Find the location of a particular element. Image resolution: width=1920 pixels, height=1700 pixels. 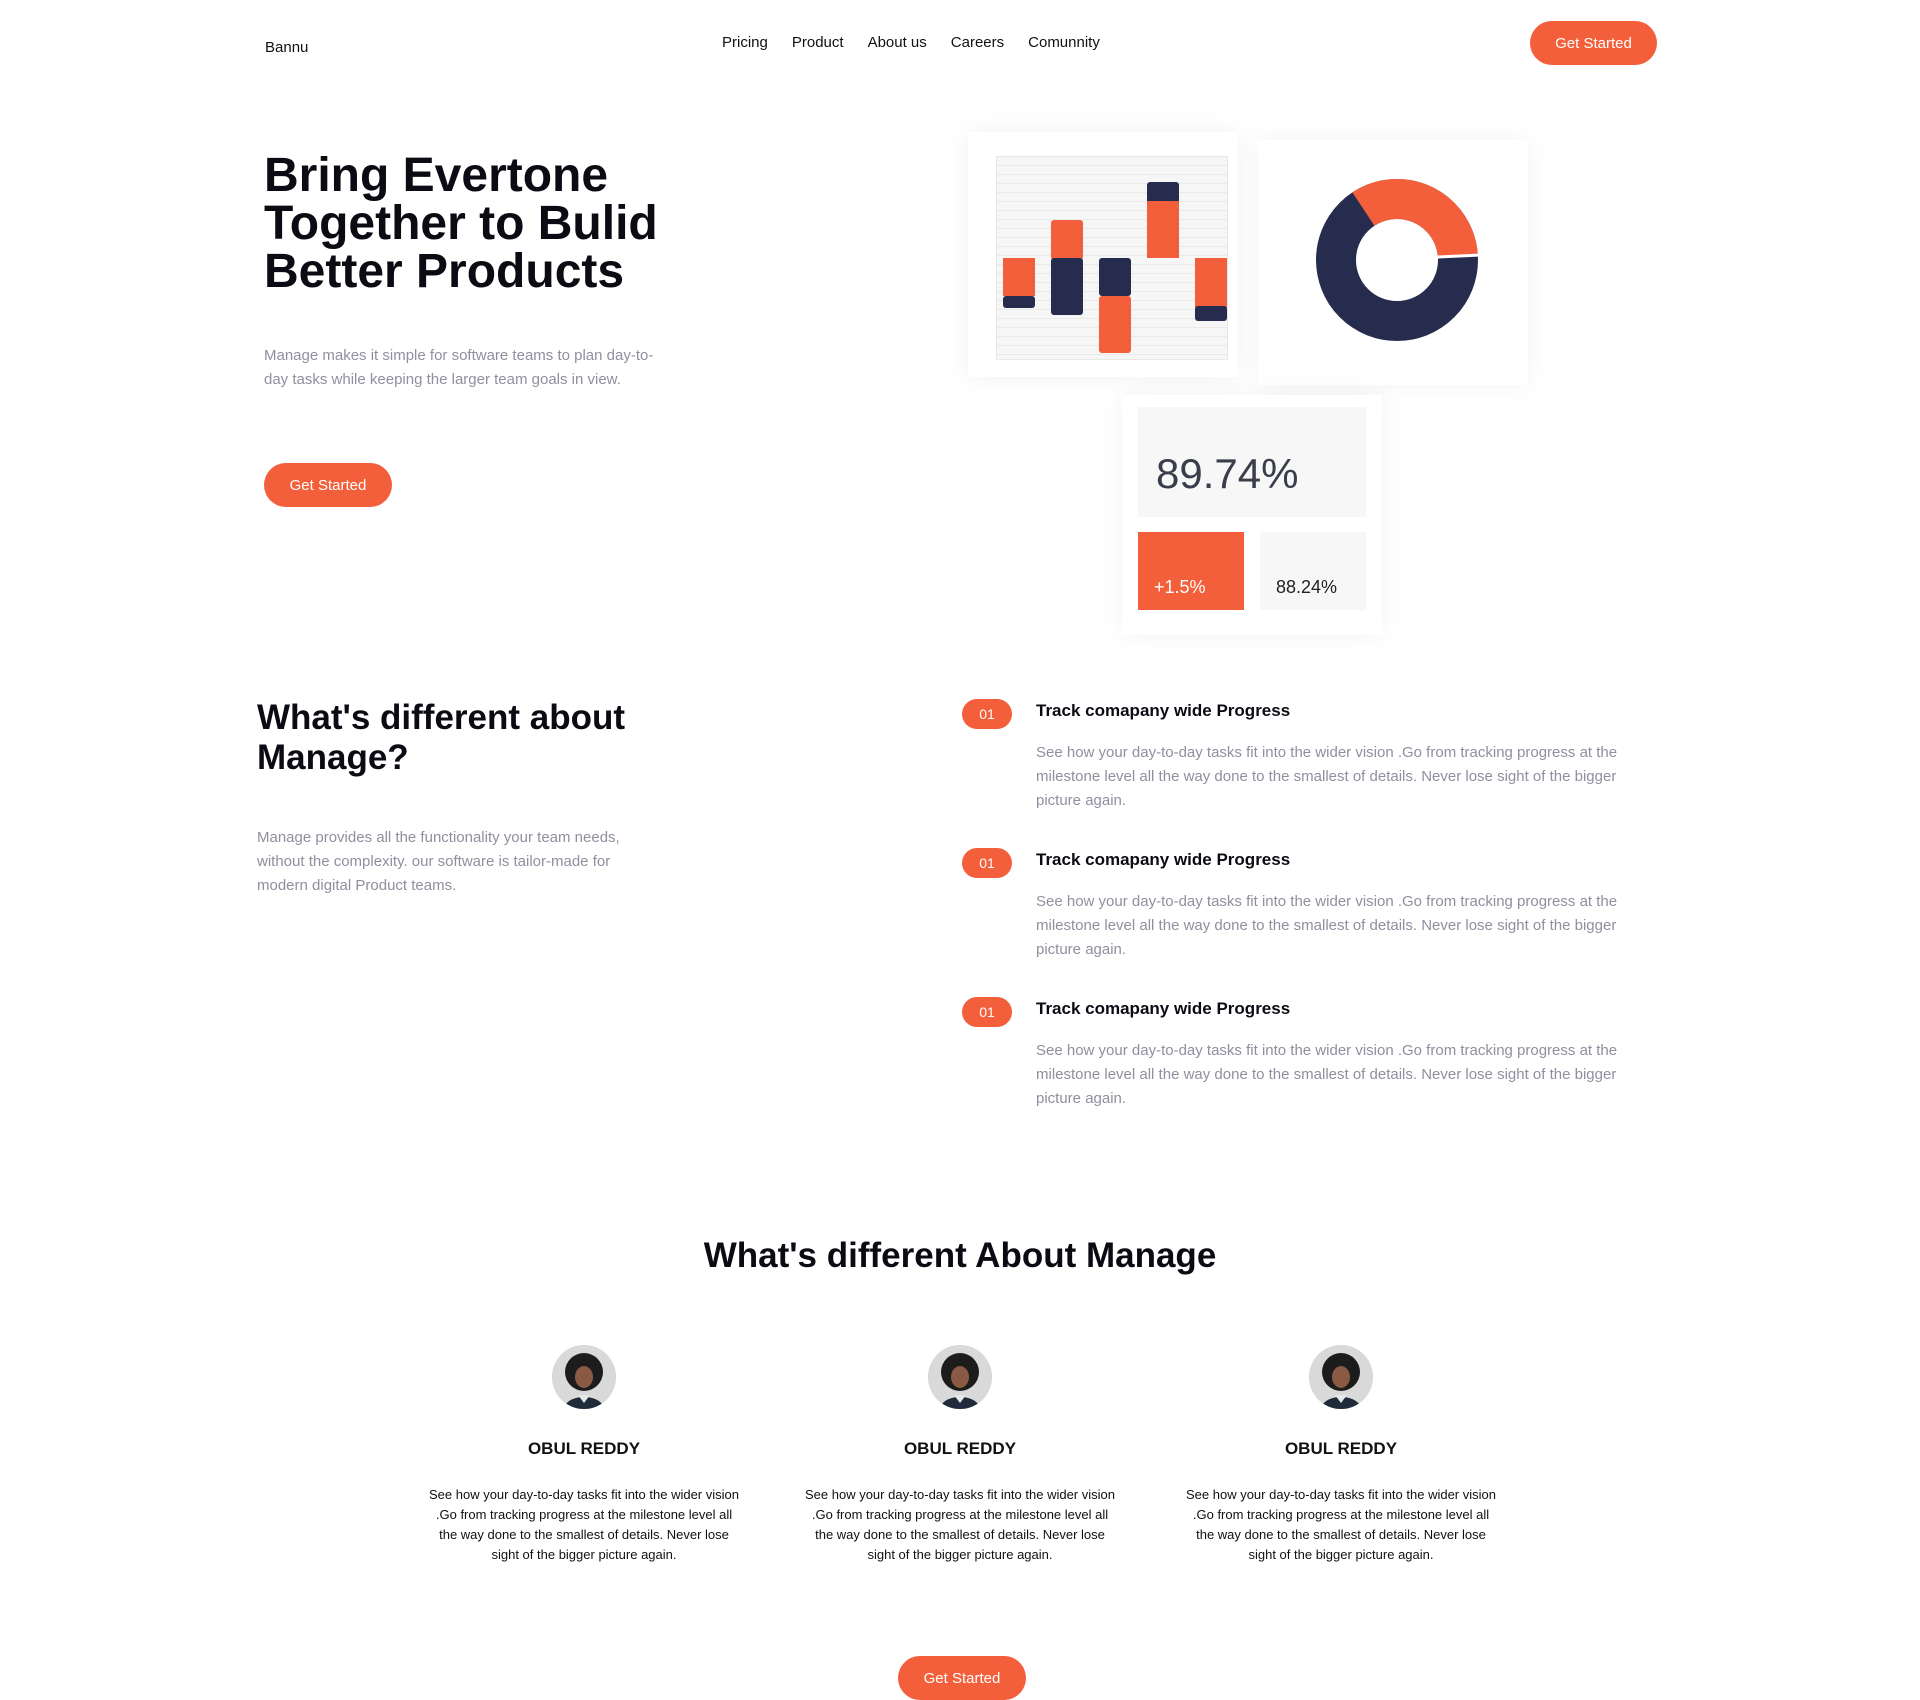

bar-2-orange is located at coordinates (1067, 240).